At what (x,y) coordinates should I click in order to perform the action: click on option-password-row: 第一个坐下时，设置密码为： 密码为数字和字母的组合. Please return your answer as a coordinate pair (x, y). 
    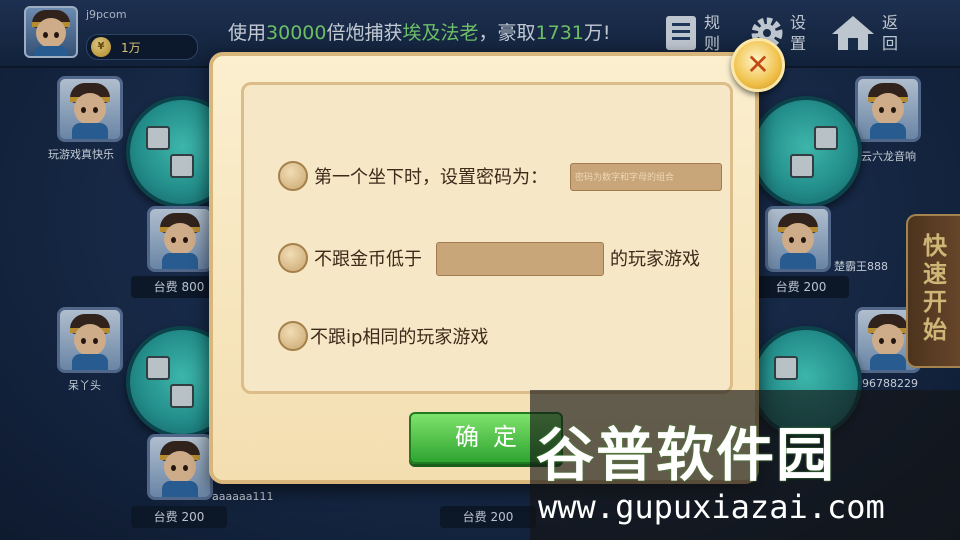
    Looking at the image, I should click on (503, 176).